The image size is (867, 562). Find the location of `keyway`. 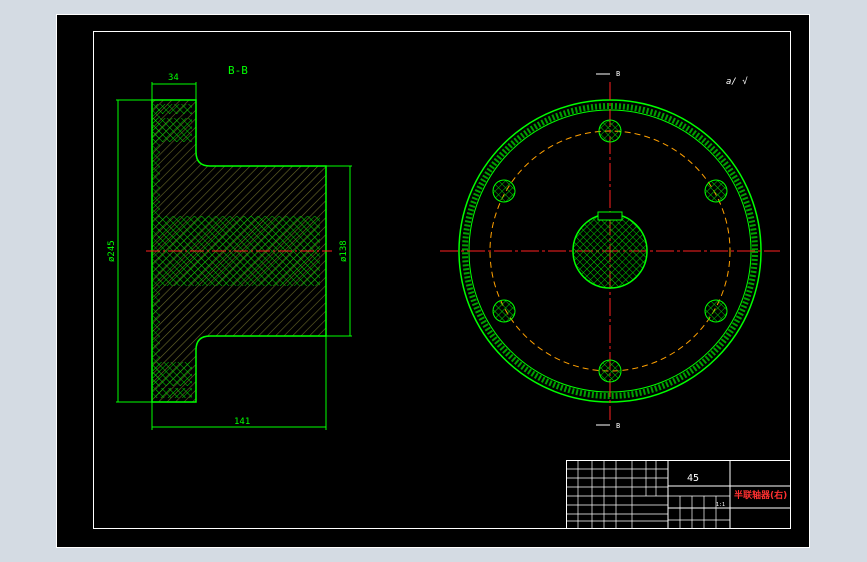

keyway is located at coordinates (610, 216).